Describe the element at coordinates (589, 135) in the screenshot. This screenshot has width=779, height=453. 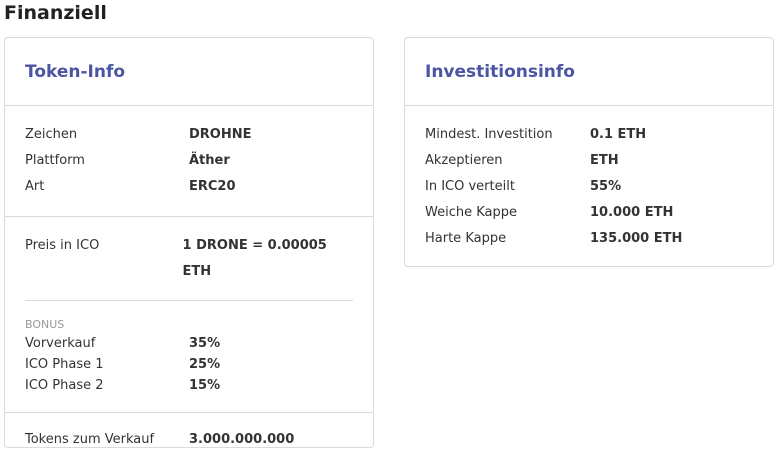
I see `invest-row-minimum: Mindest. Investition 0.1 ETH` at that location.